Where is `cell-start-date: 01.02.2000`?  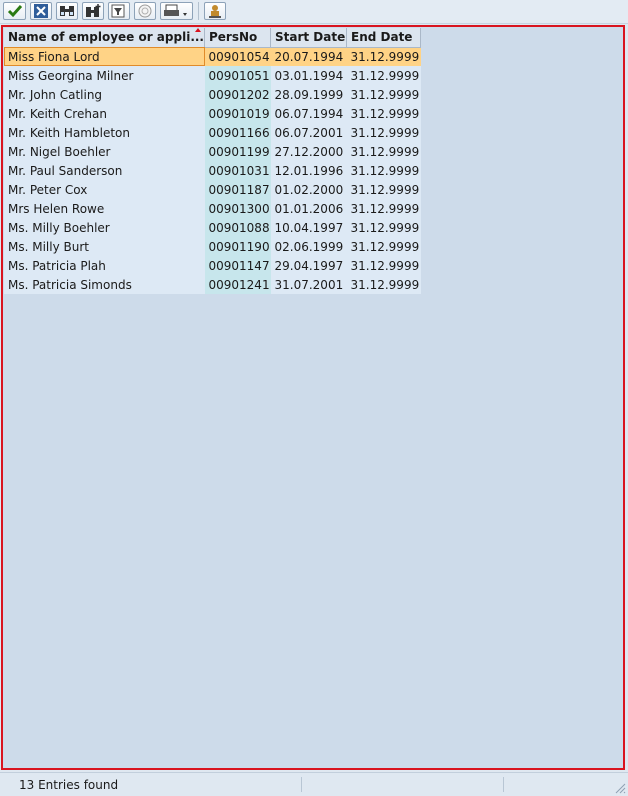 cell-start-date: 01.02.2000 is located at coordinates (308, 189).